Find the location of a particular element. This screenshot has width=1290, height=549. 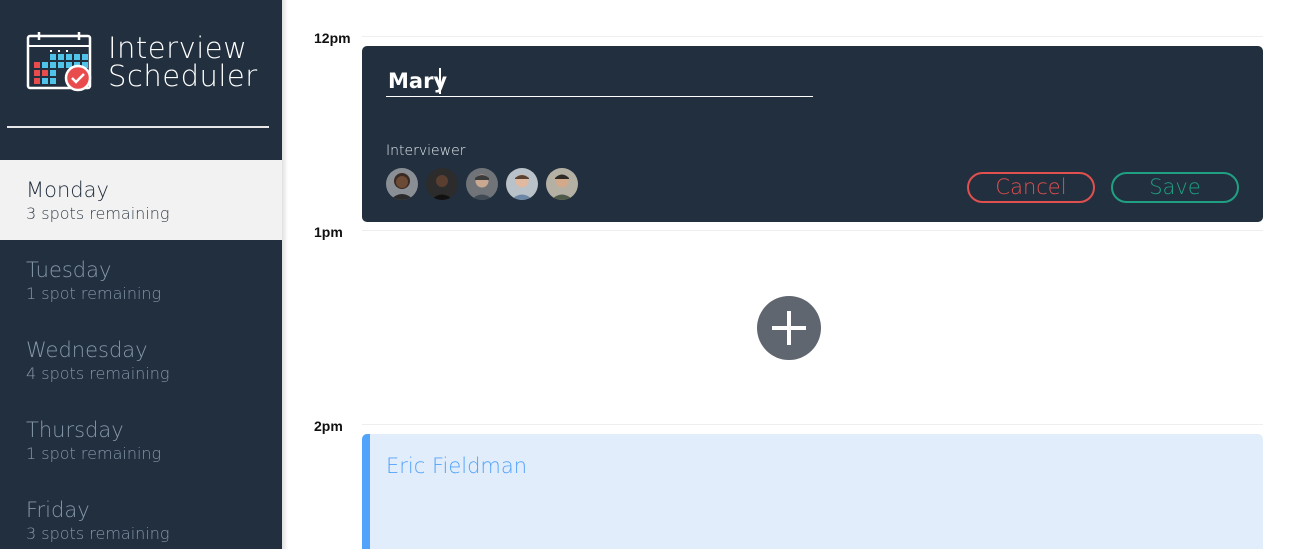

appointment-accent-bar is located at coordinates (366, 491).